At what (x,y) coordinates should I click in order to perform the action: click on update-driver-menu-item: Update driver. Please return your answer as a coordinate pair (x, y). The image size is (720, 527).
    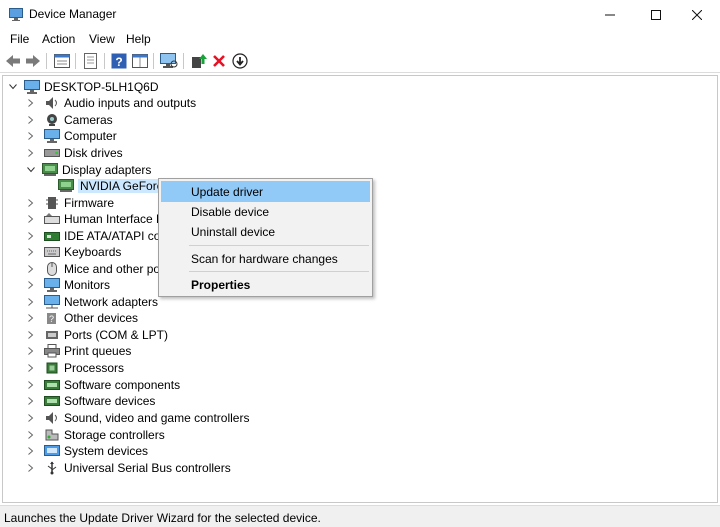
    Looking at the image, I should click on (265, 191).